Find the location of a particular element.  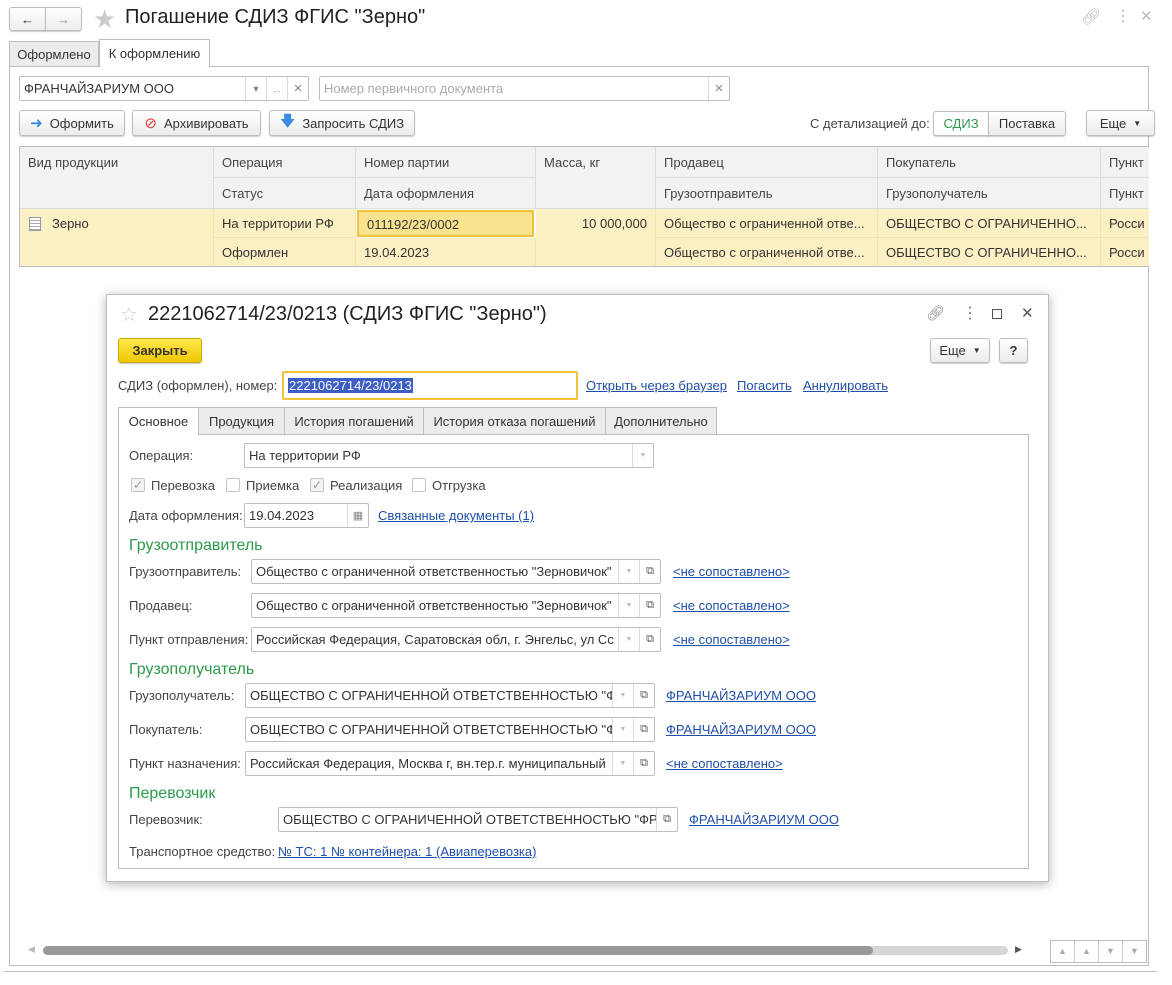

last-row-icon: ▼ is located at coordinates (1134, 951).